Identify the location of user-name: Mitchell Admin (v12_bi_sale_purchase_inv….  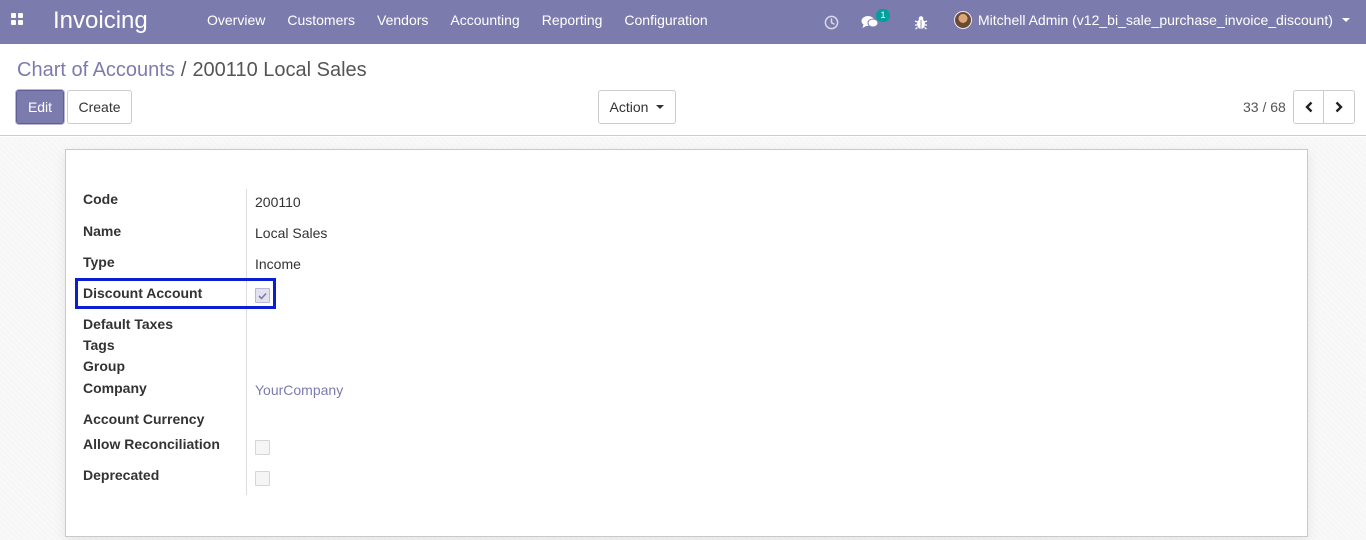
(1155, 20).